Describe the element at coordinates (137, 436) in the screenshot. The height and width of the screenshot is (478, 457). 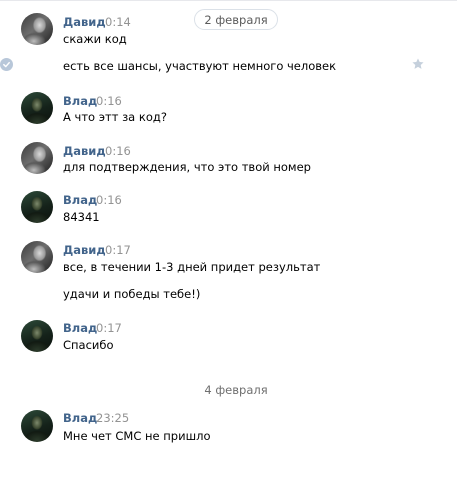
I see `message-text: Мне чет СМС не пришло` at that location.